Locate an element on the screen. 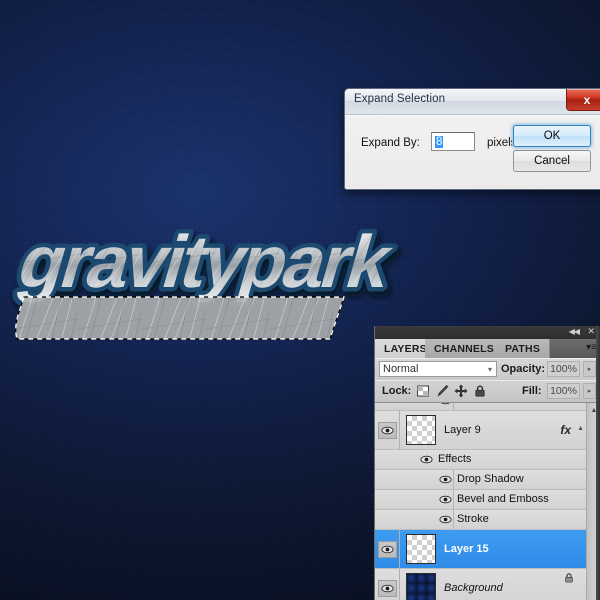 The image size is (600, 600). lock-row: Lock: Fill: 100% ▸ is located at coordinates (487, 391).